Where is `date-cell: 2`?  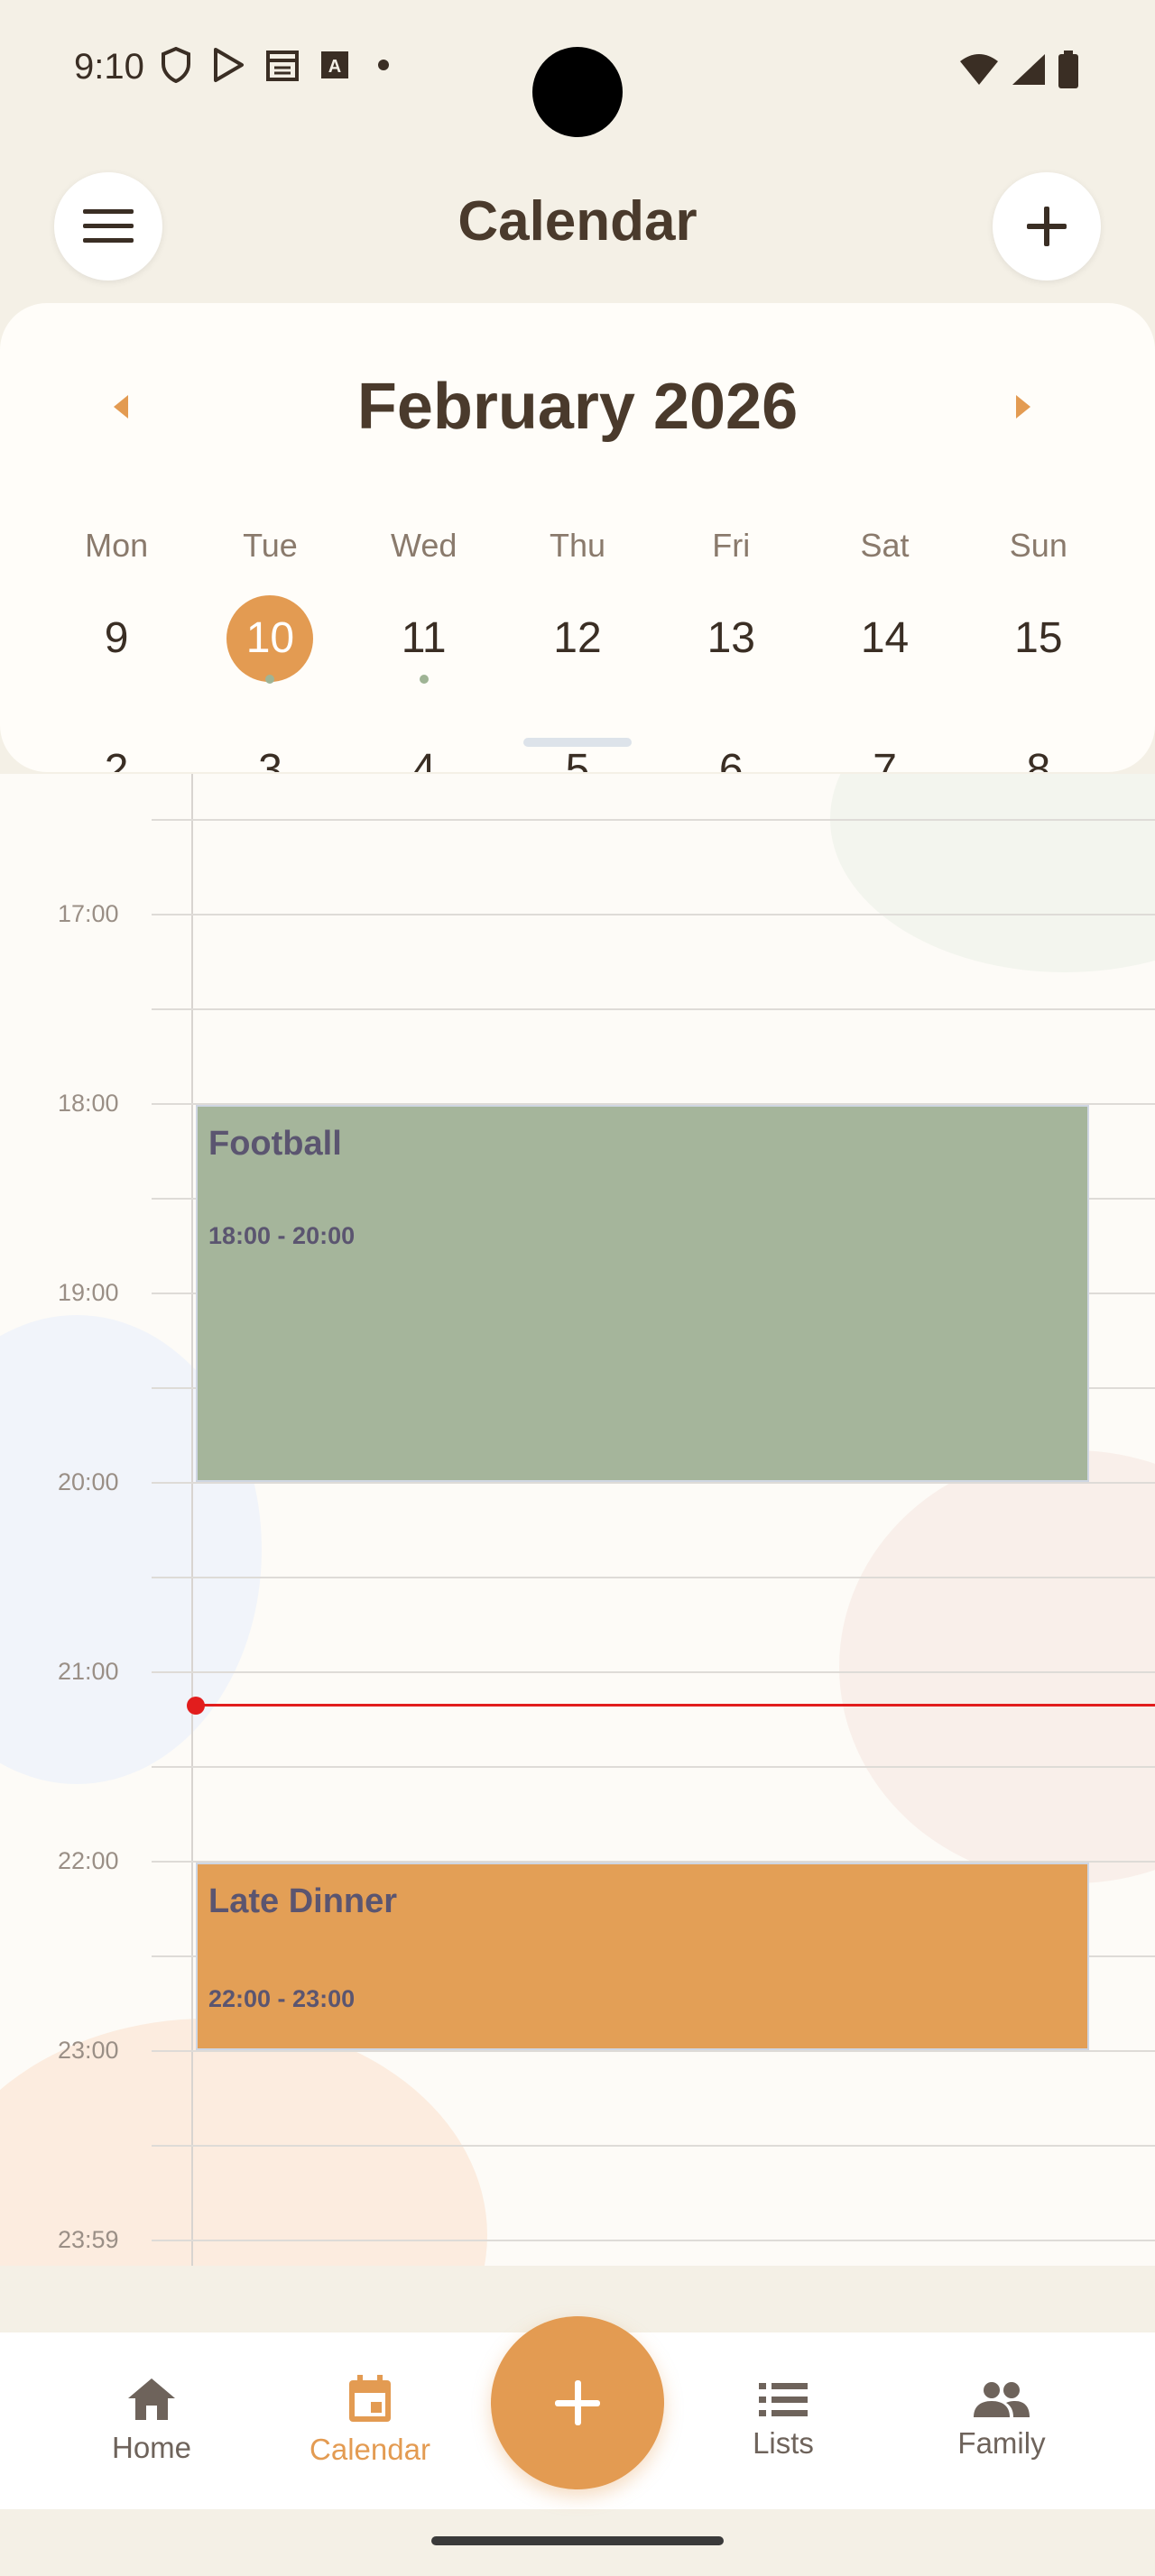 date-cell: 2 is located at coordinates (116, 759).